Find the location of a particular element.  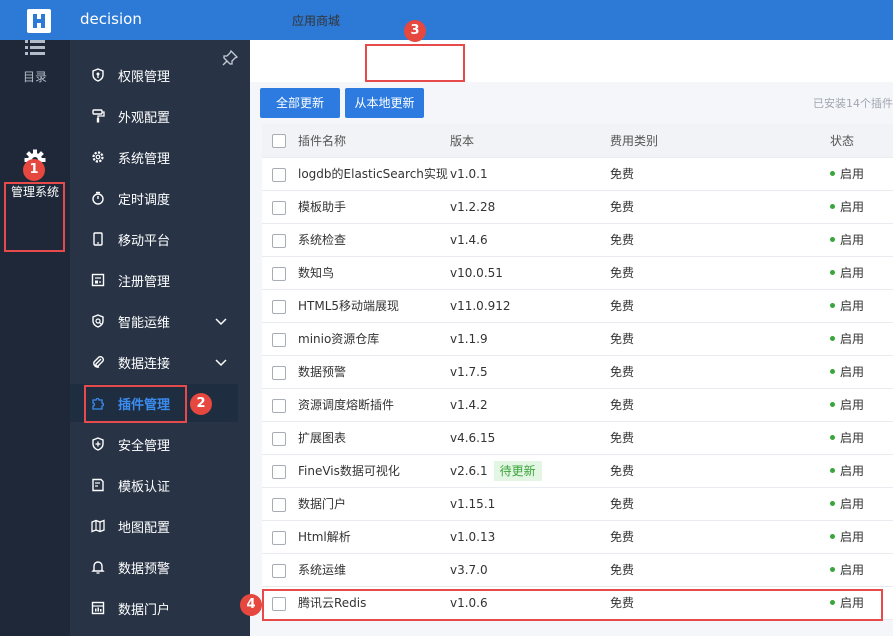

table-row: HTML5移动端展现 v11.0.912 免费 启用 is located at coordinates (577, 306).